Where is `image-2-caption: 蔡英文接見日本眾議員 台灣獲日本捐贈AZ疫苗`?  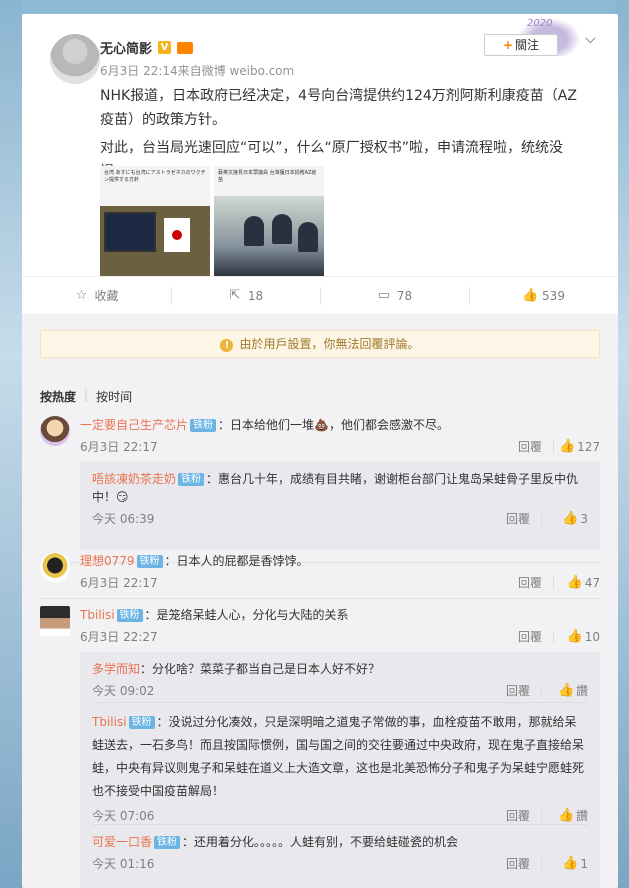 image-2-caption: 蔡英文接見日本眾議員 台灣獲日本捐贈AZ疫苗 is located at coordinates (269, 181).